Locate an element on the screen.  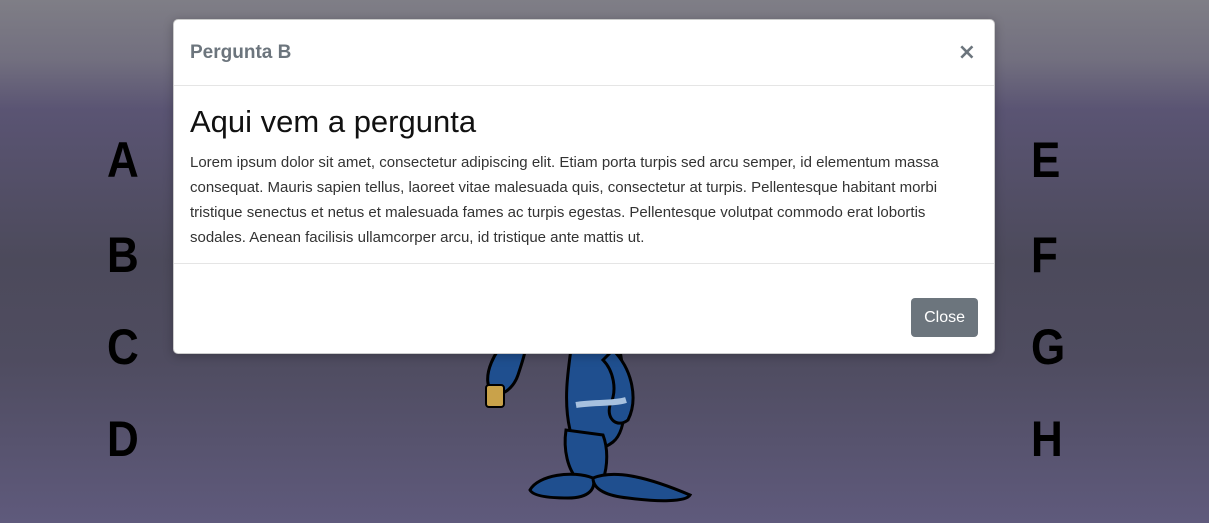
close-icon: × is located at coordinates (968, 52).